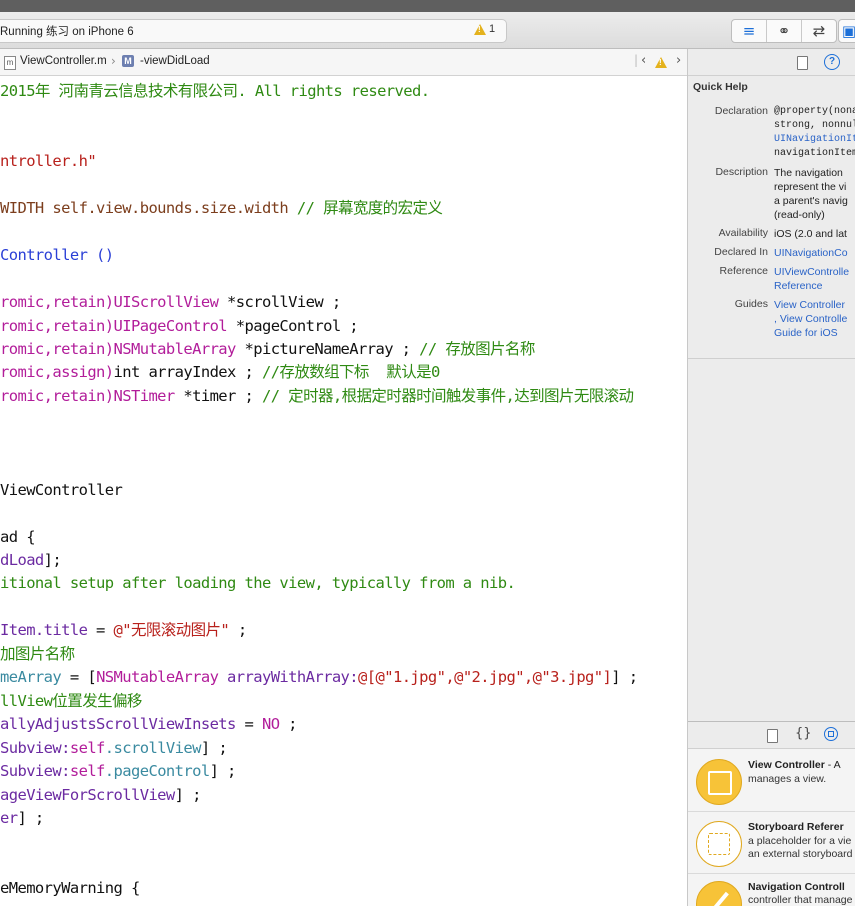  What do you see at coordinates (741, 172) in the screenshot?
I see `description-label: Description` at bounding box center [741, 172].